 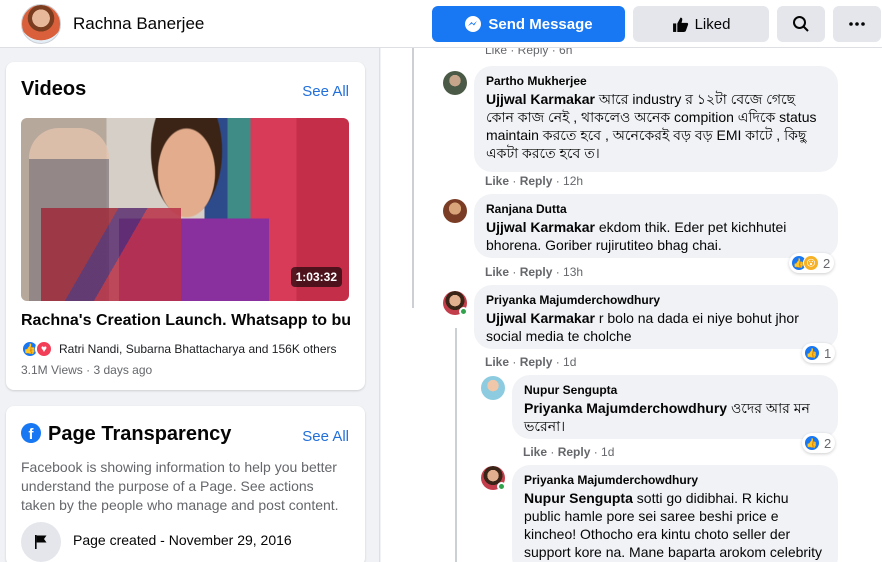 I want to click on more-horizontal-icon, so click(x=857, y=24).